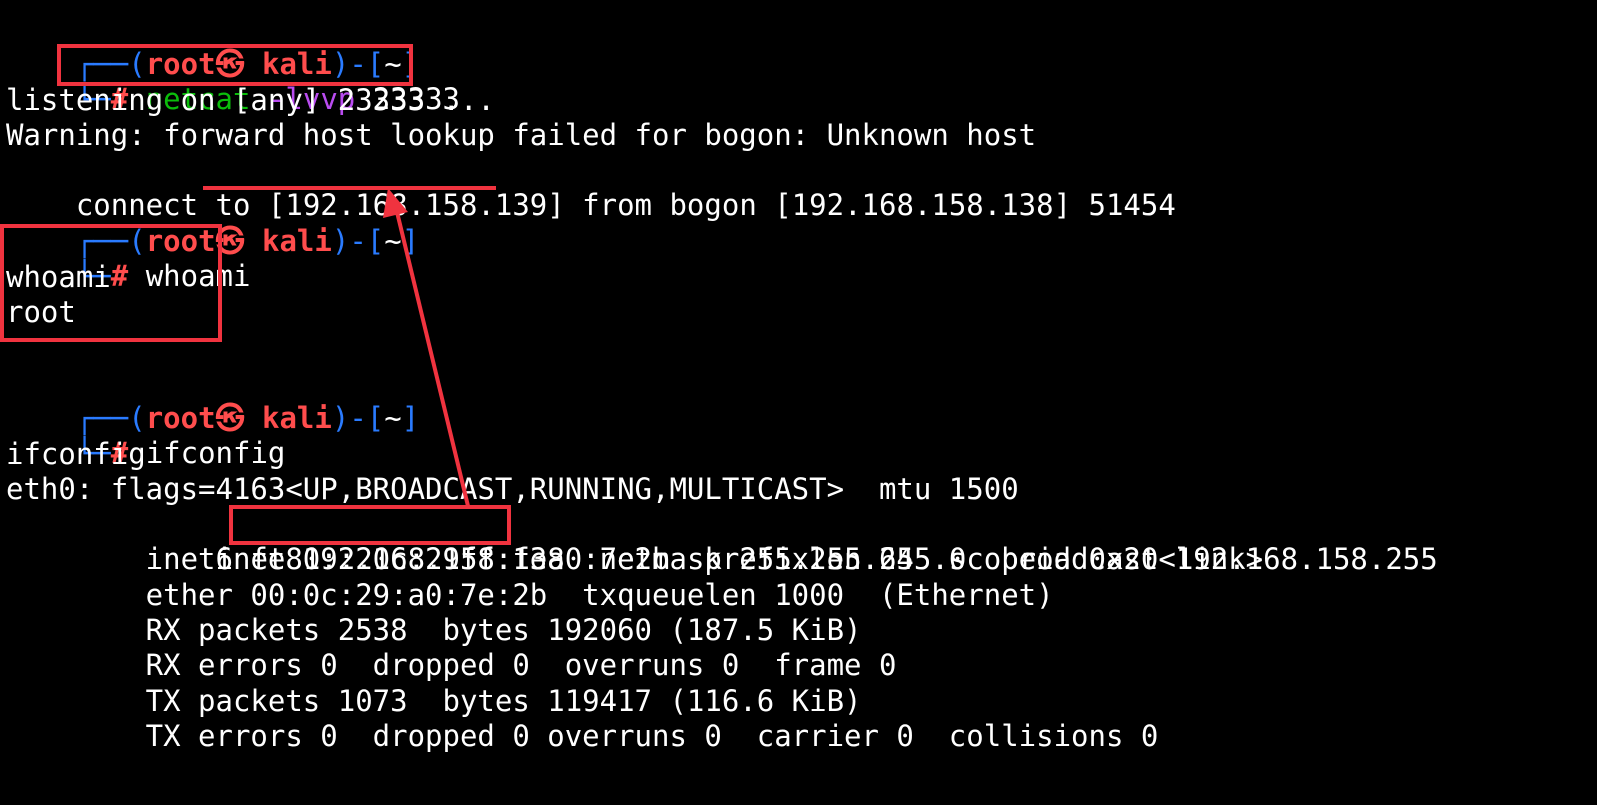 The width and height of the screenshot is (1597, 805). I want to click on arrow-head-icon, so click(395, 203).